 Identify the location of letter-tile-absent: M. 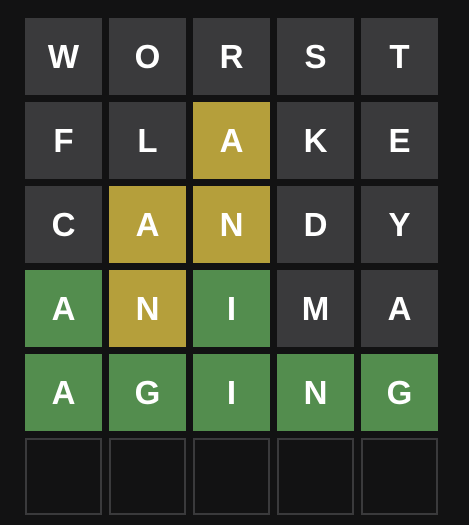
(315, 308).